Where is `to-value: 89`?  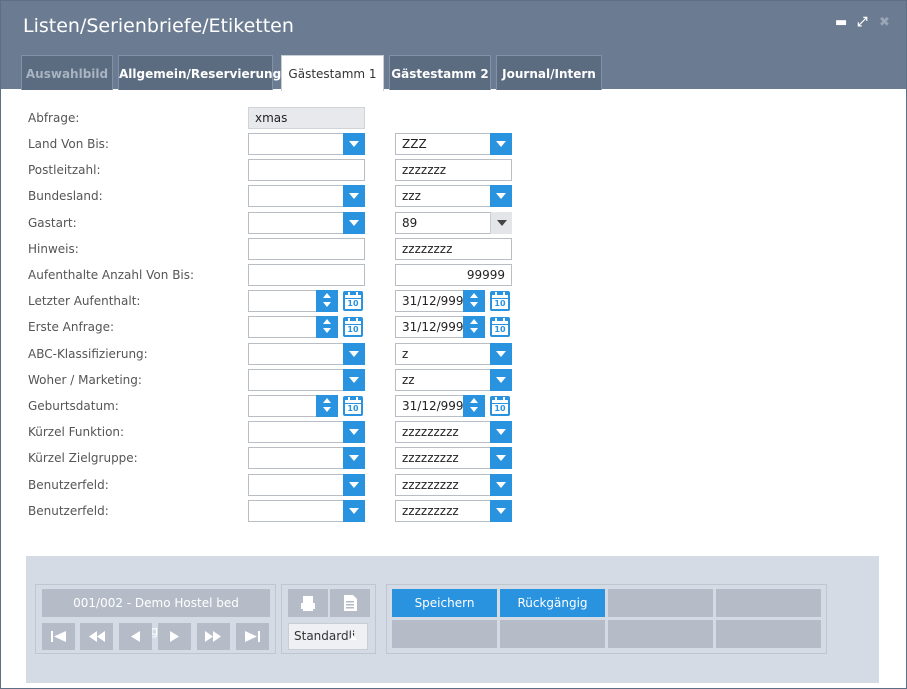
to-value: 89 is located at coordinates (410, 223).